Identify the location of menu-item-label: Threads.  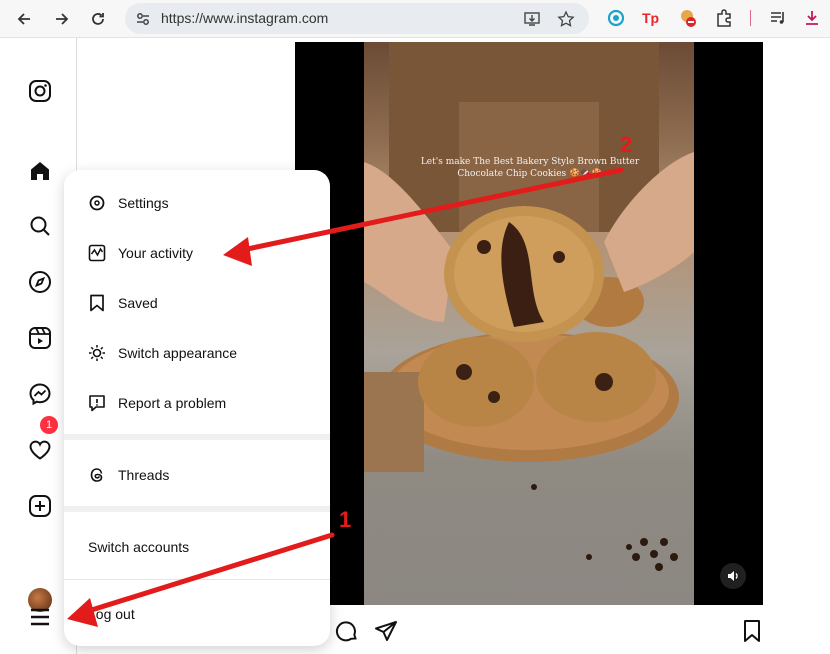
(144, 475).